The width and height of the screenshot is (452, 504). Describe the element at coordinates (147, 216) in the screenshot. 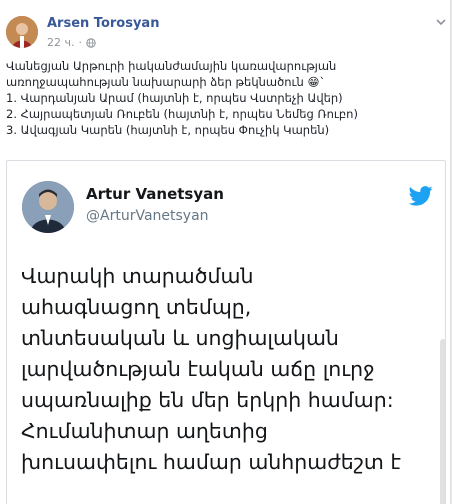

I see `tweet-author-handle: @ArturVanetsyan` at that location.